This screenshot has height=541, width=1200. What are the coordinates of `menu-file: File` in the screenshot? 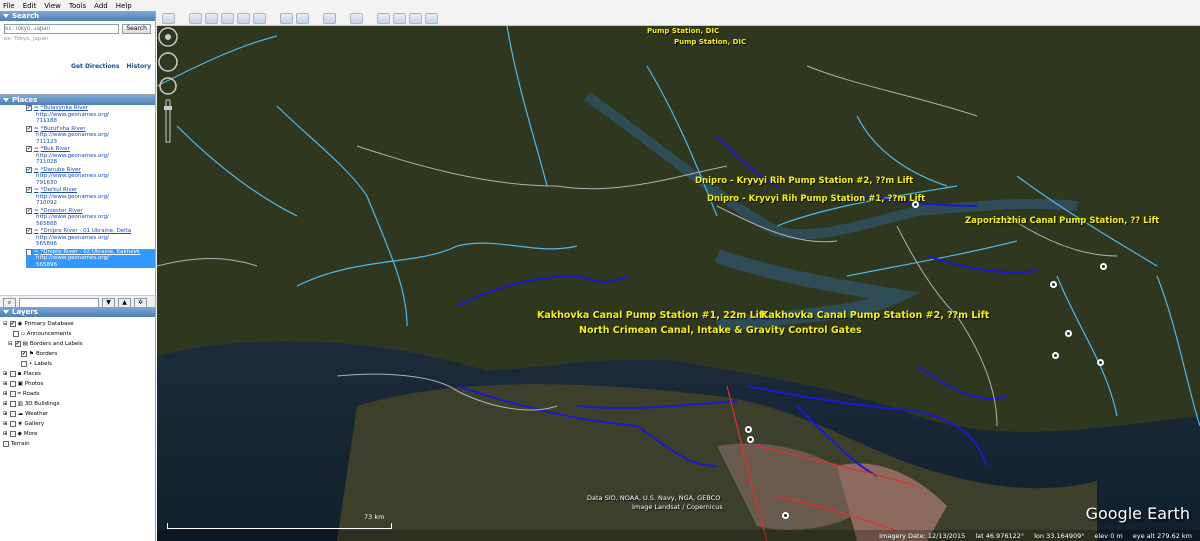 It's located at (9, 6).